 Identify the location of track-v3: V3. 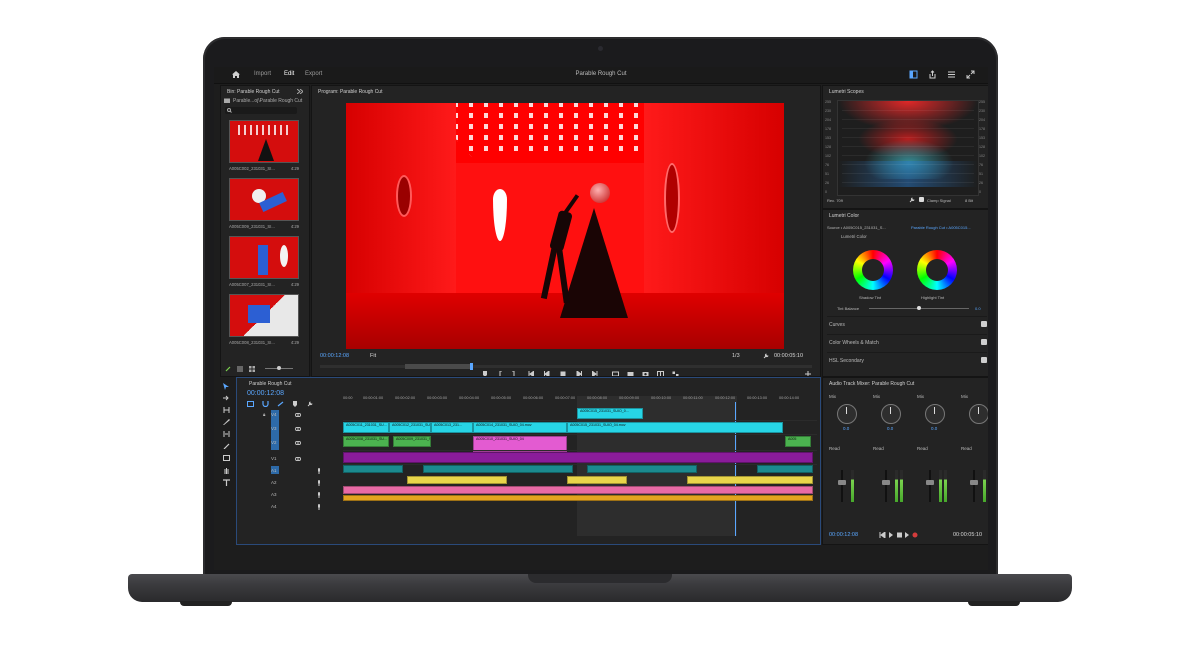
(274, 428).